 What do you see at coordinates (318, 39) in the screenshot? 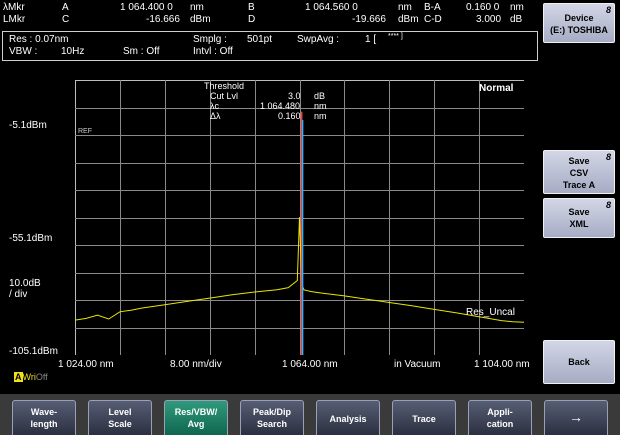
I see `sweep-avg-label: SwpAvg :` at bounding box center [318, 39].